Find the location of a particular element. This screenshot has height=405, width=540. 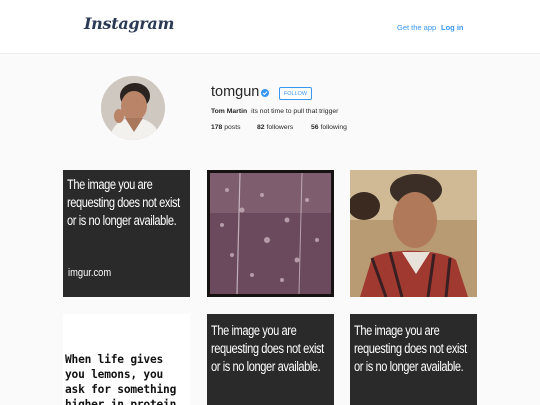

text-line: you lemons, you is located at coordinates (114, 374).